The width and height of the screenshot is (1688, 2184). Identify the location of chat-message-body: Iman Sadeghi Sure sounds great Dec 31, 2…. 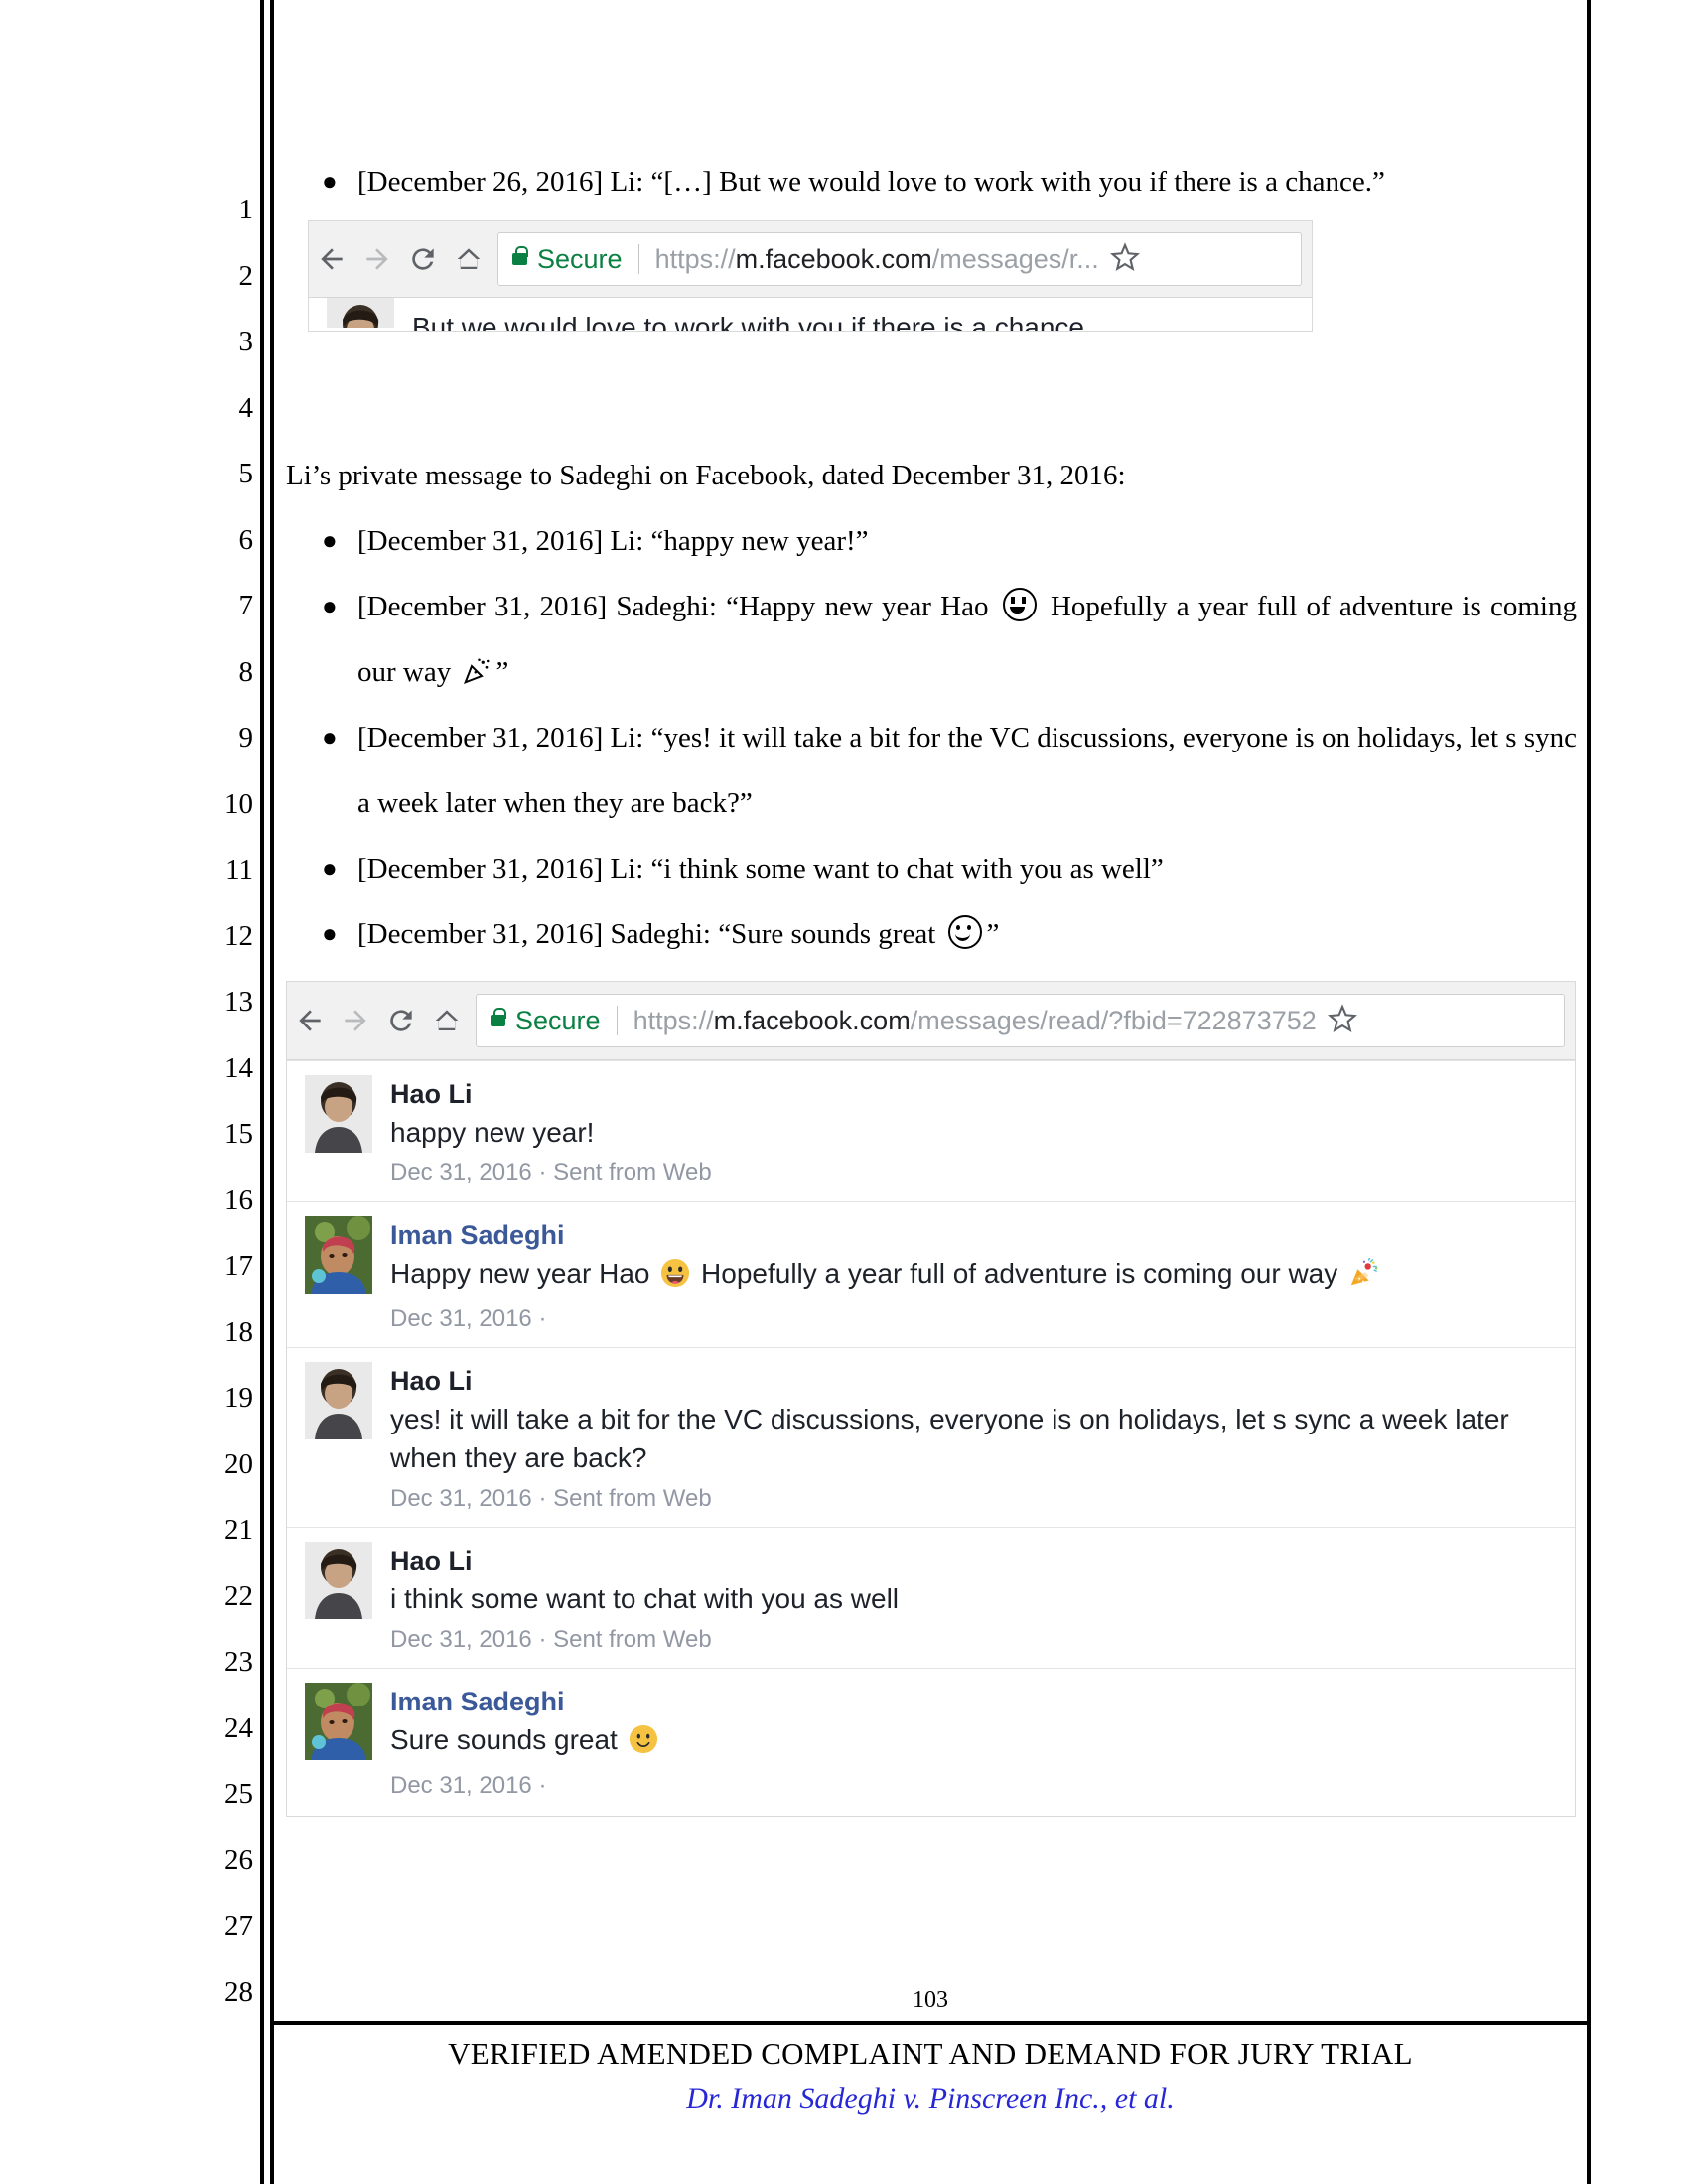
(982, 1743).